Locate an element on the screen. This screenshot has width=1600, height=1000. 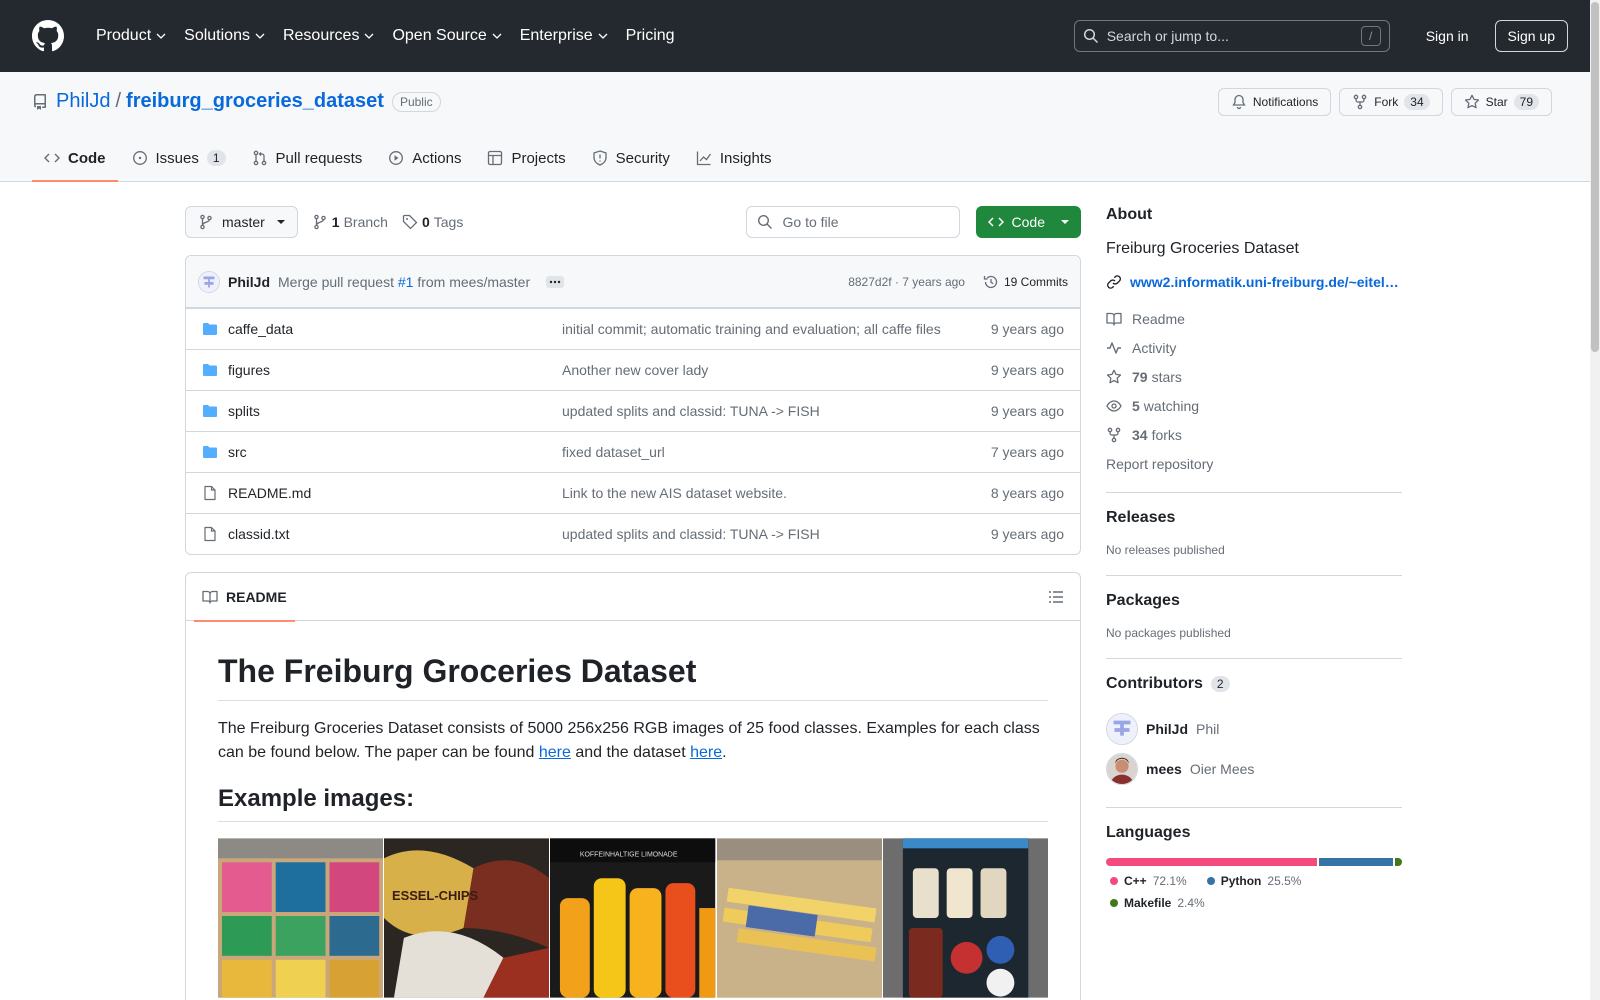
tab-insights: Insights is located at coordinates (734, 158).